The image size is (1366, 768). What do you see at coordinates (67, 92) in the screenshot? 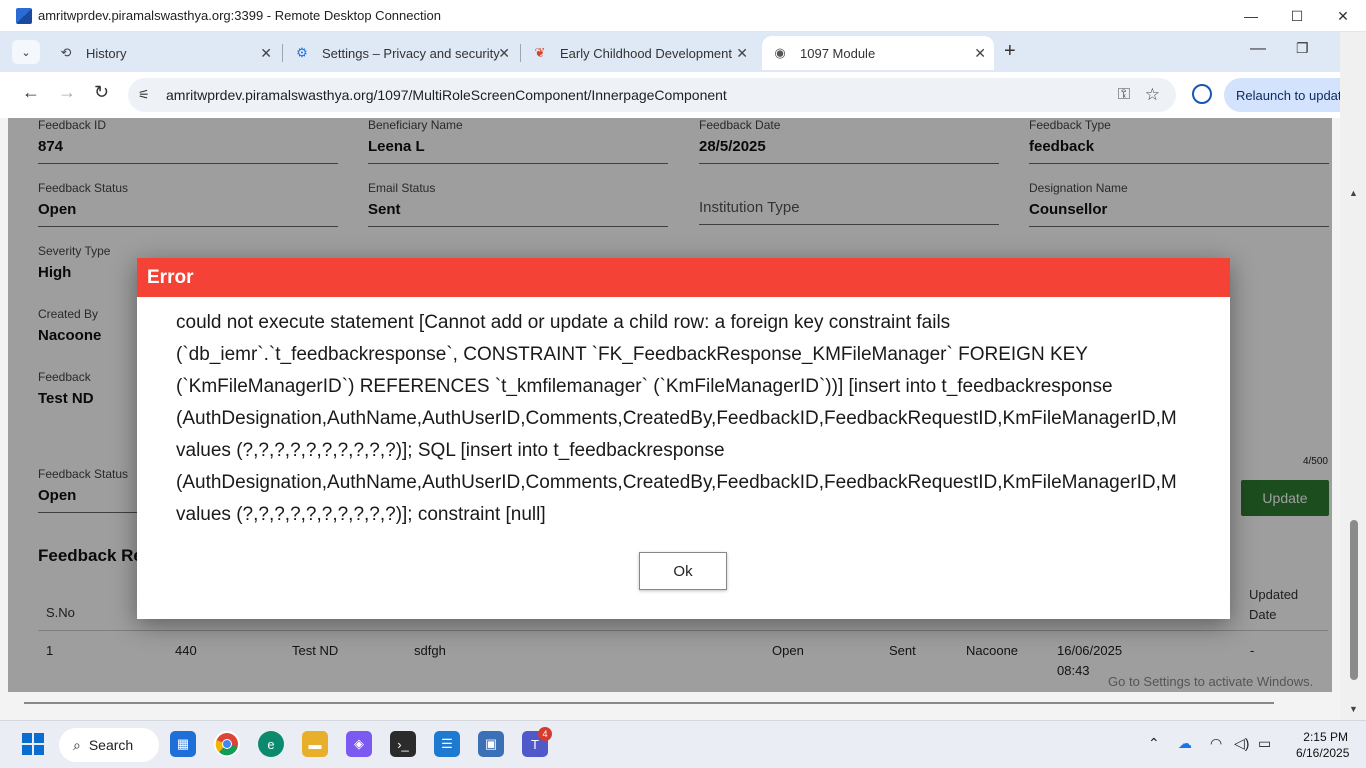
I see `forward-arrow-icon: →` at bounding box center [67, 92].